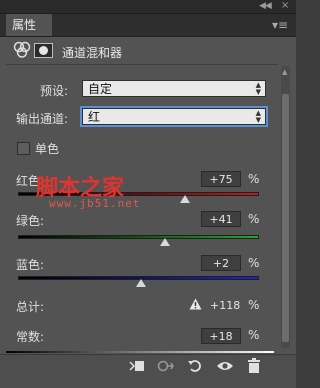  What do you see at coordinates (54, 91) in the screenshot?
I see `preset-label: 预设:` at bounding box center [54, 91].